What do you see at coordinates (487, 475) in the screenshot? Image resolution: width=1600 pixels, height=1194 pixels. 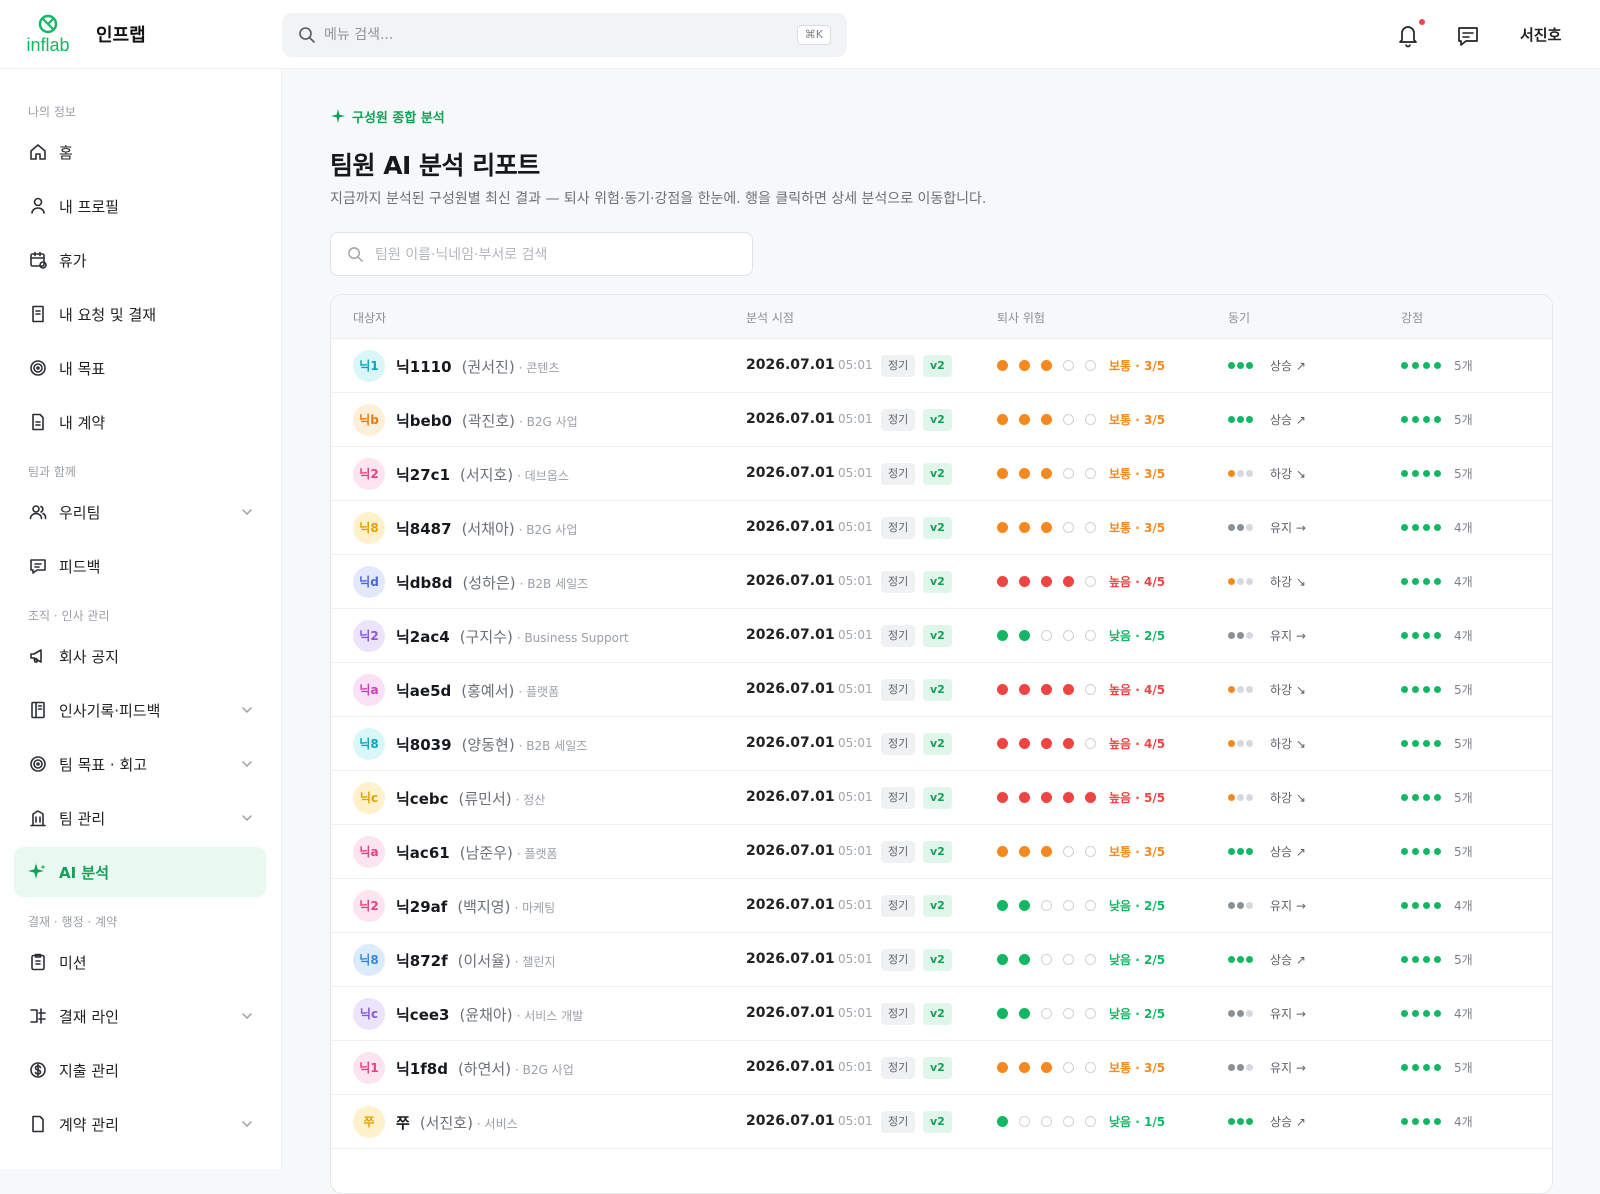 I see `member-real-name: (서지호)` at bounding box center [487, 475].